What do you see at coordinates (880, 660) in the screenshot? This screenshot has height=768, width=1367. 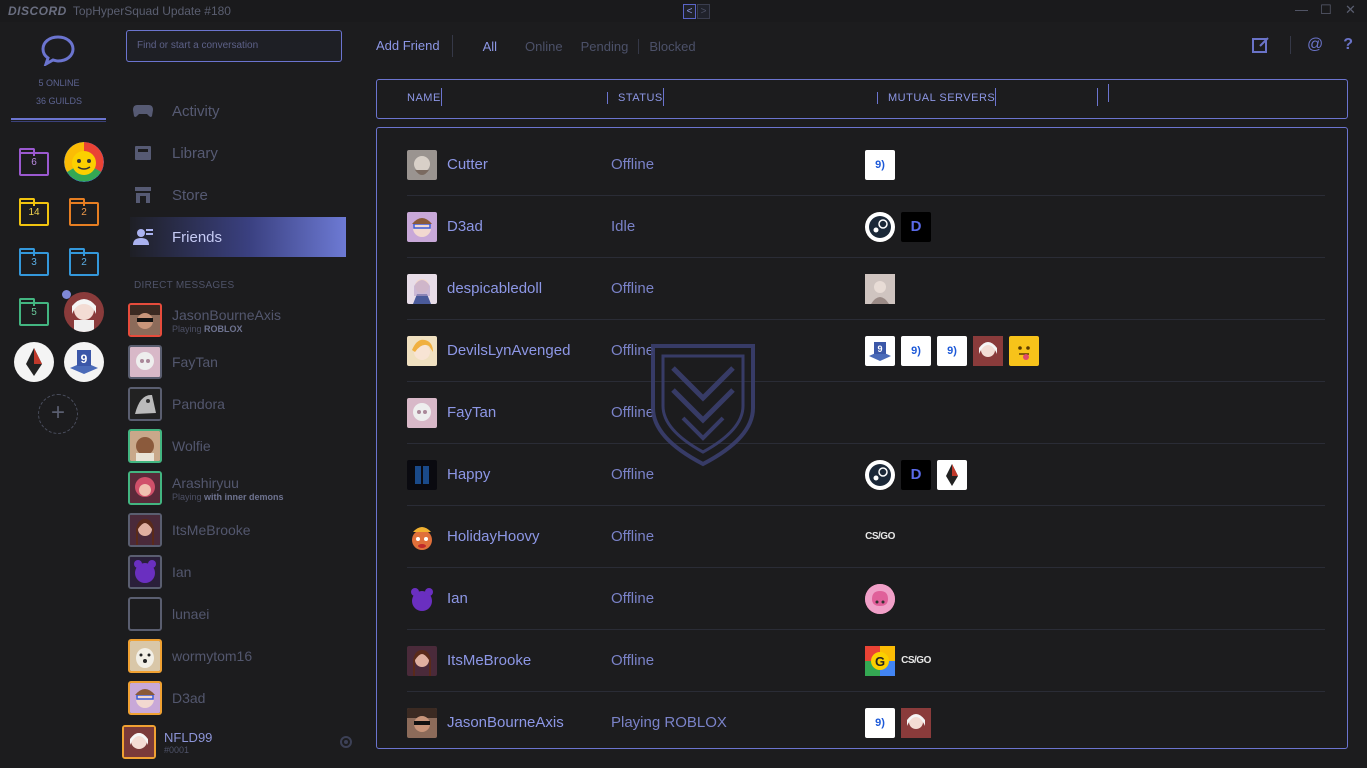 I see `server-icon-g: G` at bounding box center [880, 660].